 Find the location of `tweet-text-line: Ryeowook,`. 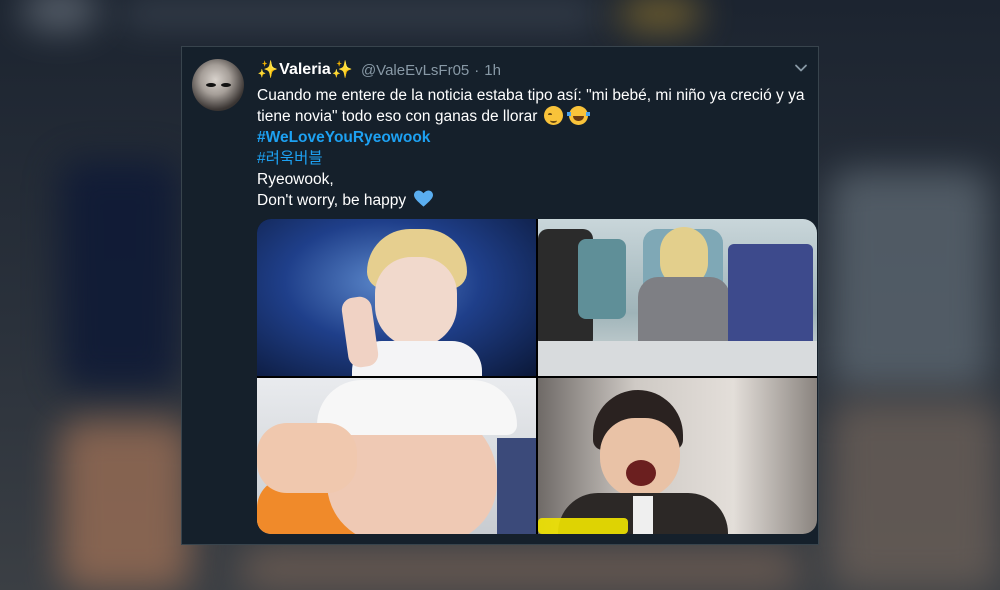

tweet-text-line: Ryeowook, is located at coordinates (295, 179).